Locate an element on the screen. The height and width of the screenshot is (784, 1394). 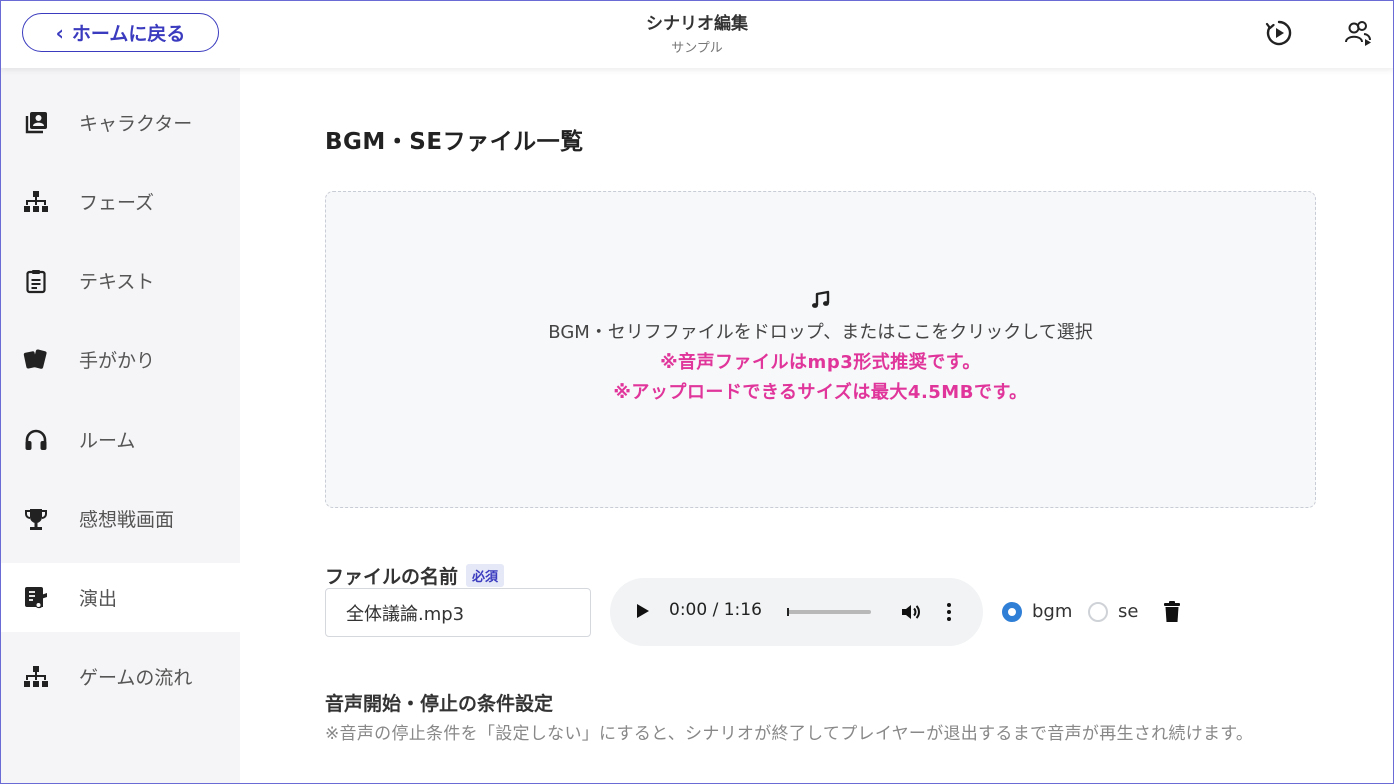
more-vertical-icon is located at coordinates (949, 612).